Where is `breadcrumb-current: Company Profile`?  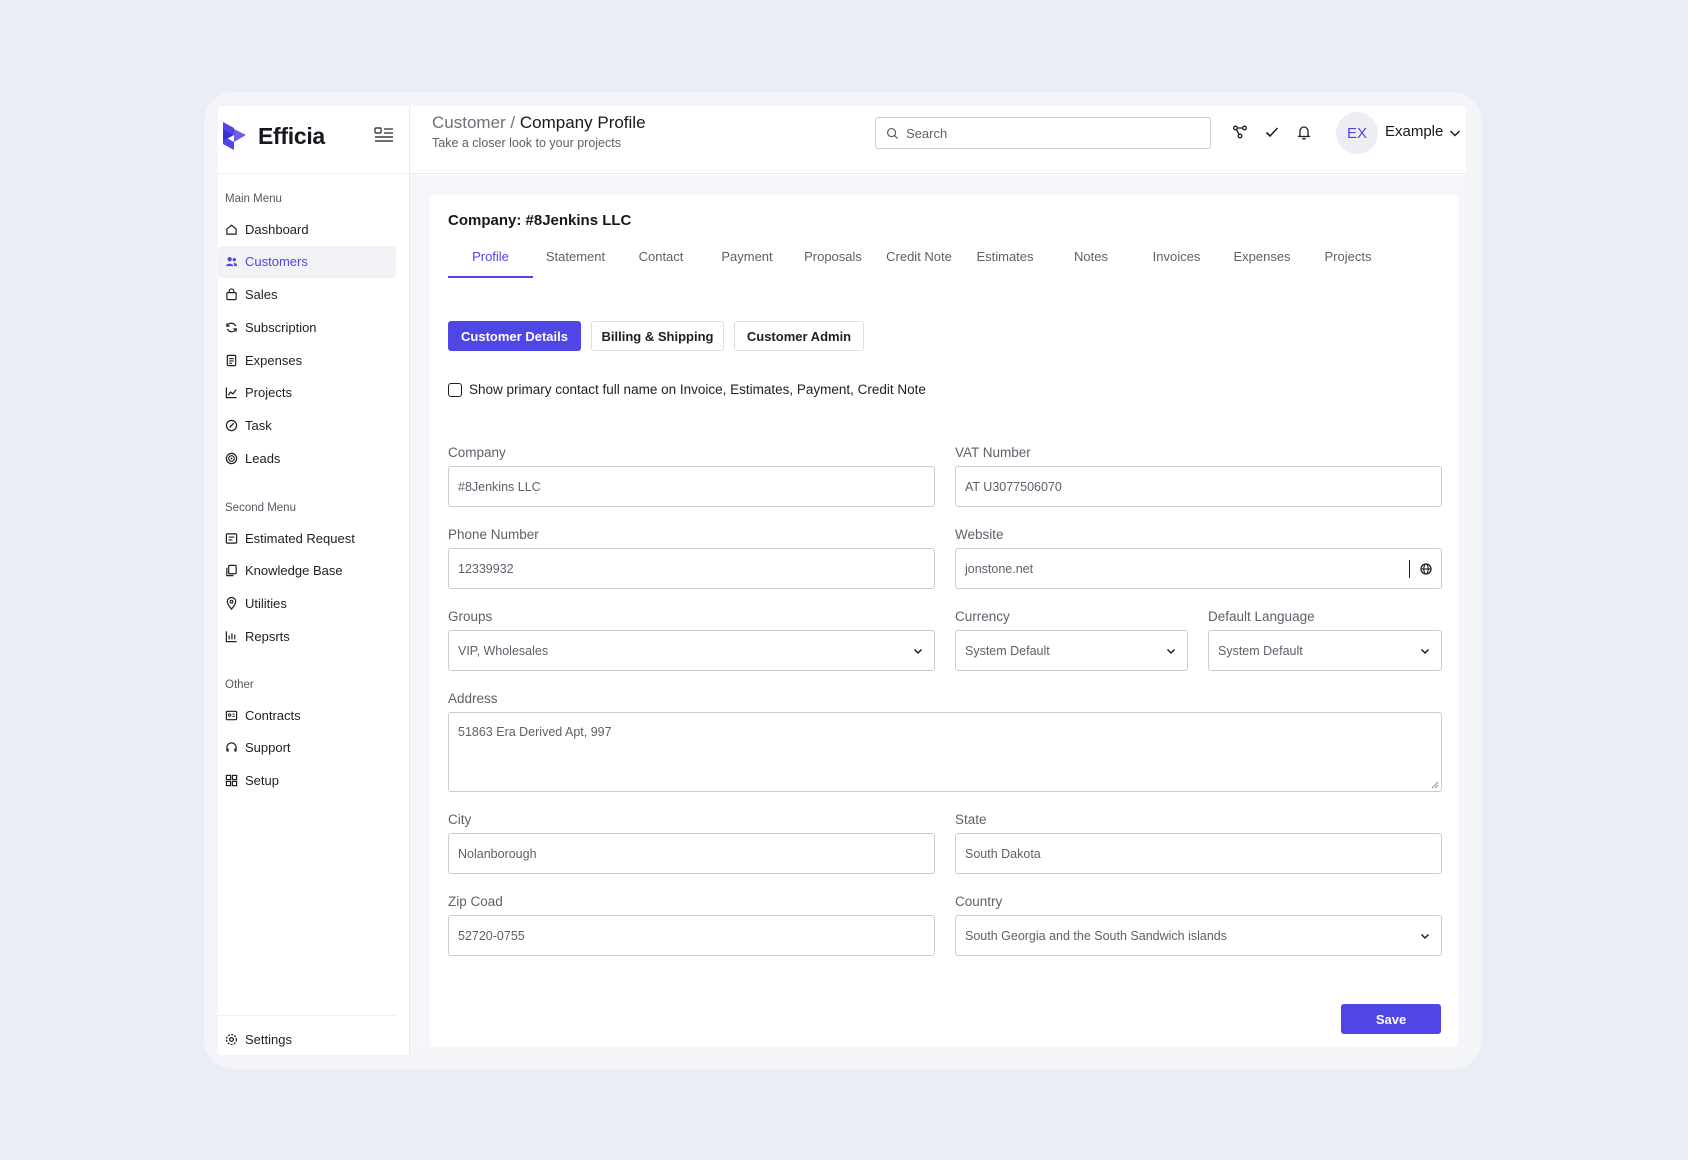 breadcrumb-current: Company Profile is located at coordinates (582, 122).